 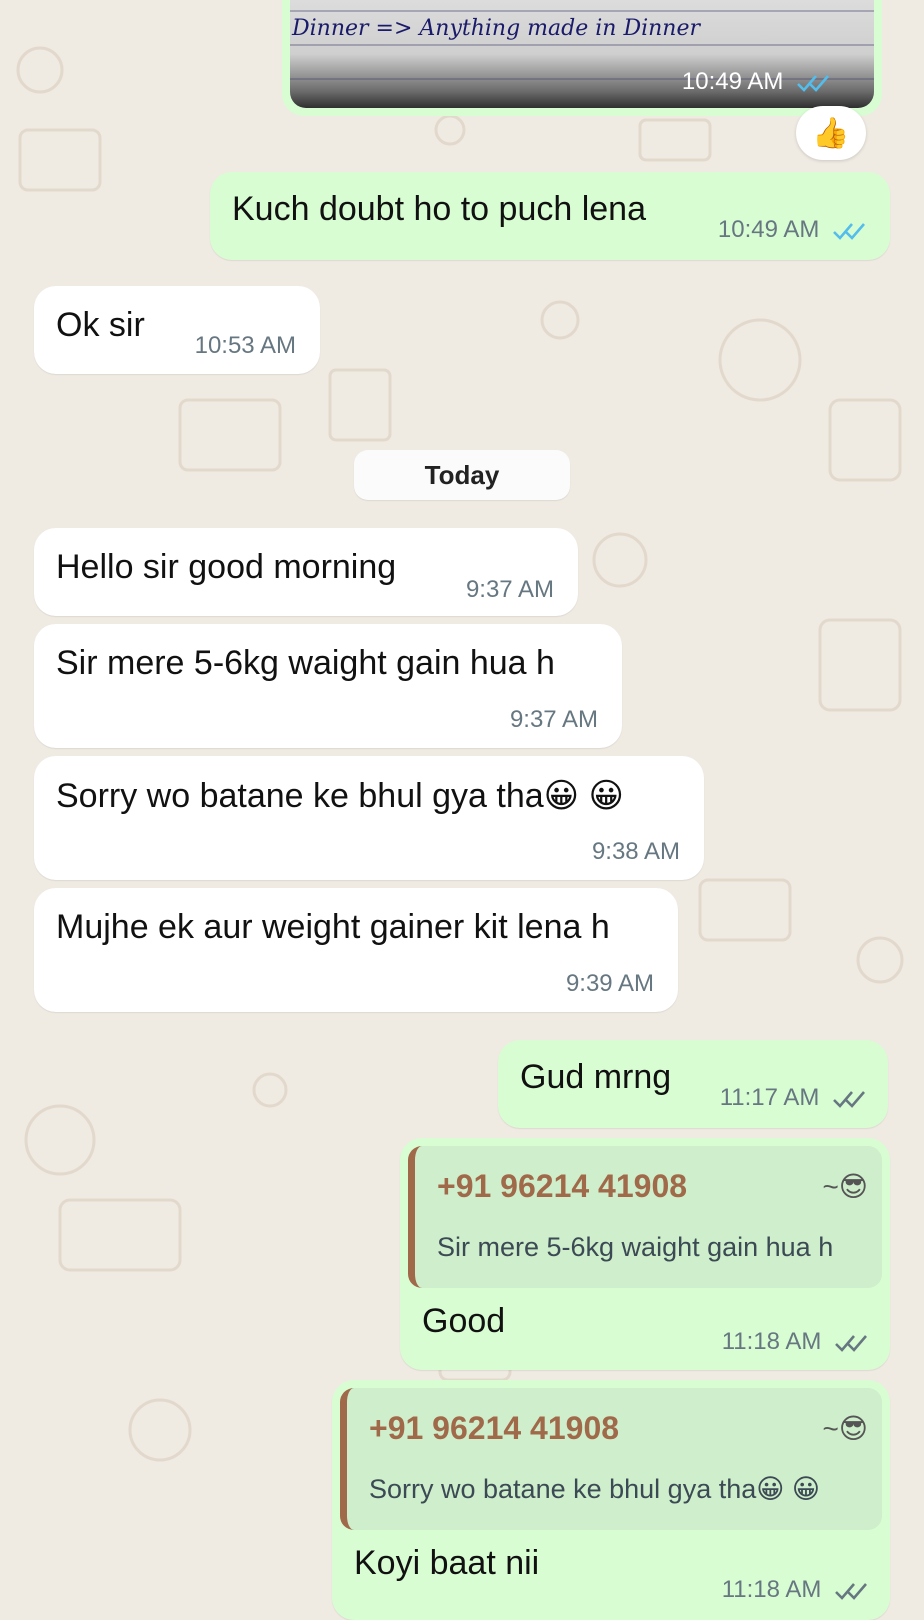 I want to click on quoted-text: Sorry wo batane ke bhul gya tha😀 😀, so click(x=595, y=1489).